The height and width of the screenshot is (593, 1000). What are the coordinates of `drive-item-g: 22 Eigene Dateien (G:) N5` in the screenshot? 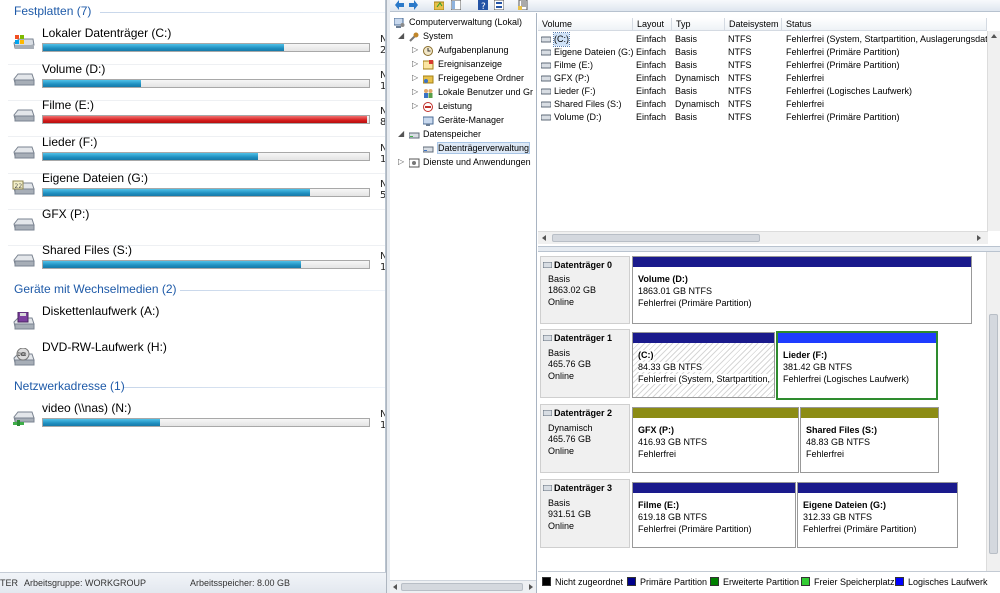 It's located at (192, 190).